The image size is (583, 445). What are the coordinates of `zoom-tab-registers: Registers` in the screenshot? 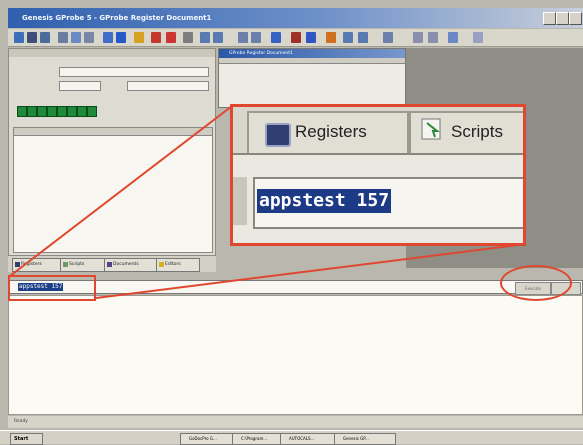 It's located at (328, 132).